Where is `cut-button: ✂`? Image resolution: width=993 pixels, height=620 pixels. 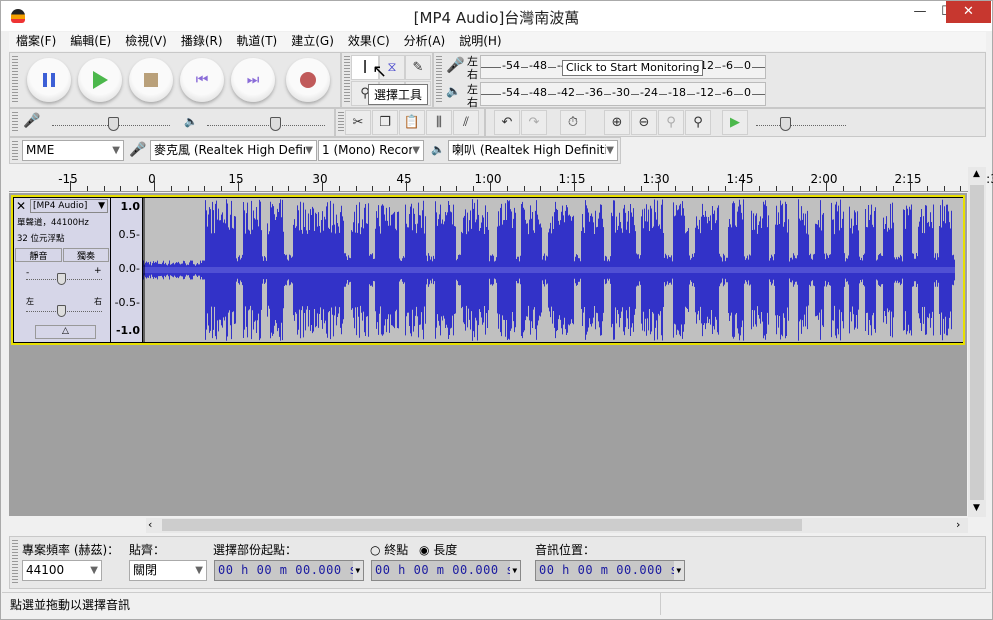 cut-button: ✂ is located at coordinates (358, 122).